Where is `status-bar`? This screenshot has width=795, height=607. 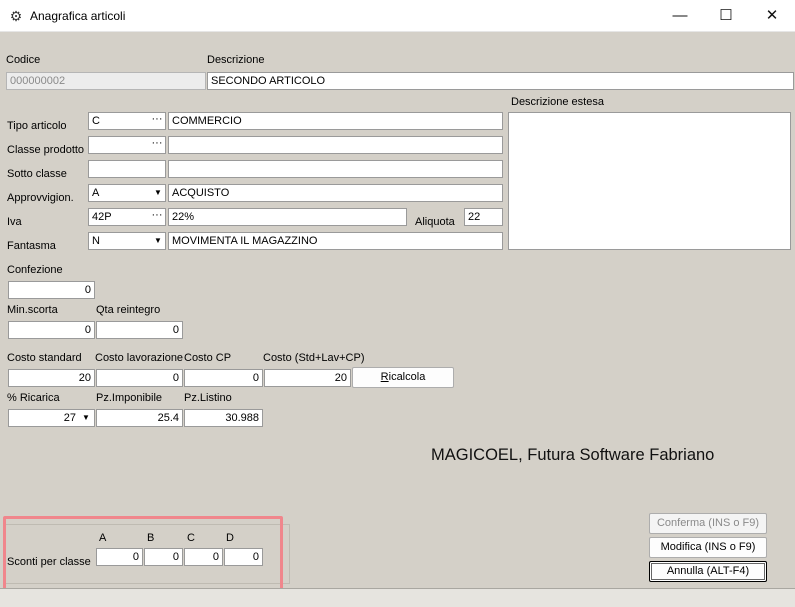 status-bar is located at coordinates (397, 597).